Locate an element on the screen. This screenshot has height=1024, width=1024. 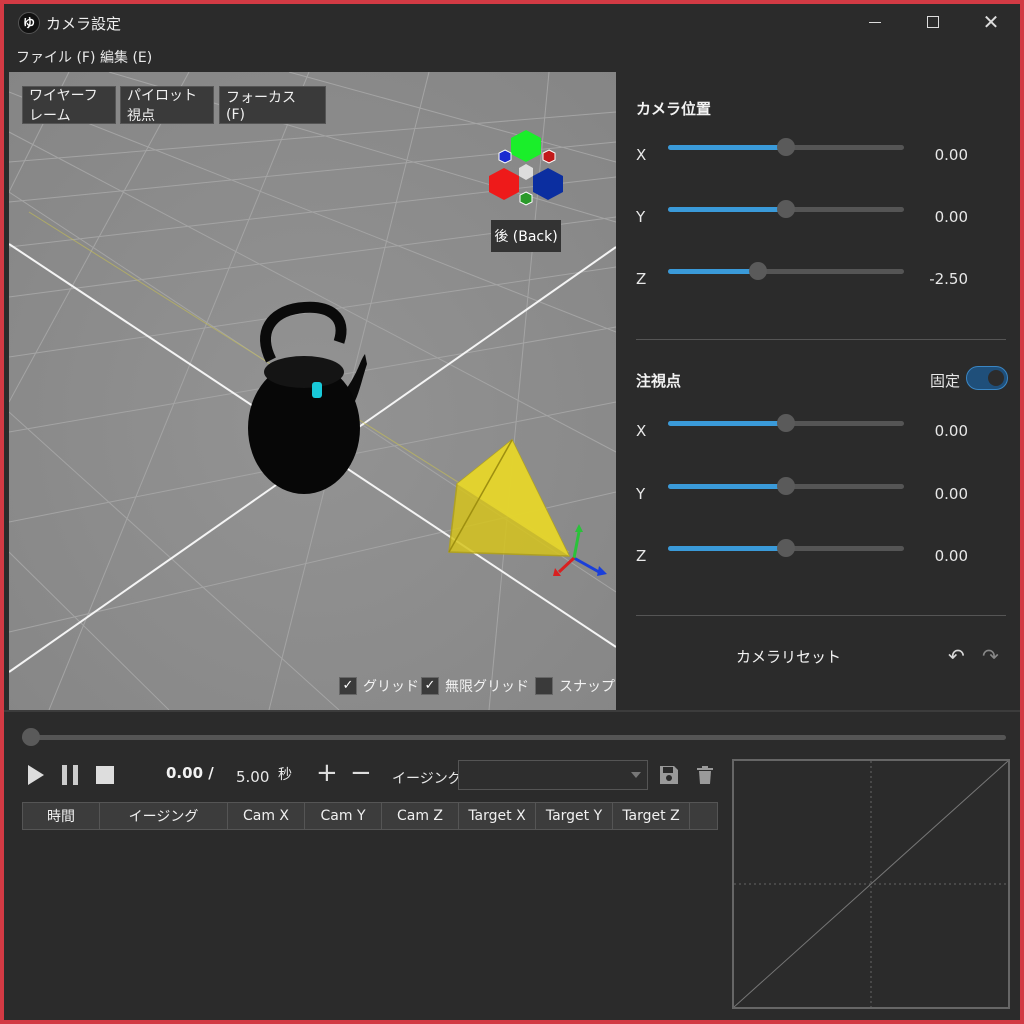
title-bar: ゆ カメラ設定 ✕ is located at coordinates (512, 23).